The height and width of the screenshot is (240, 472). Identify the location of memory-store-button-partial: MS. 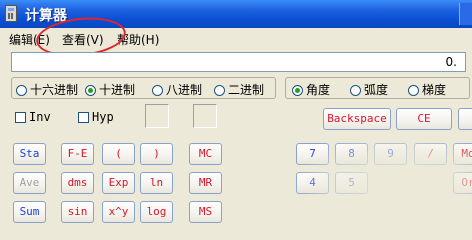
(205, 212).